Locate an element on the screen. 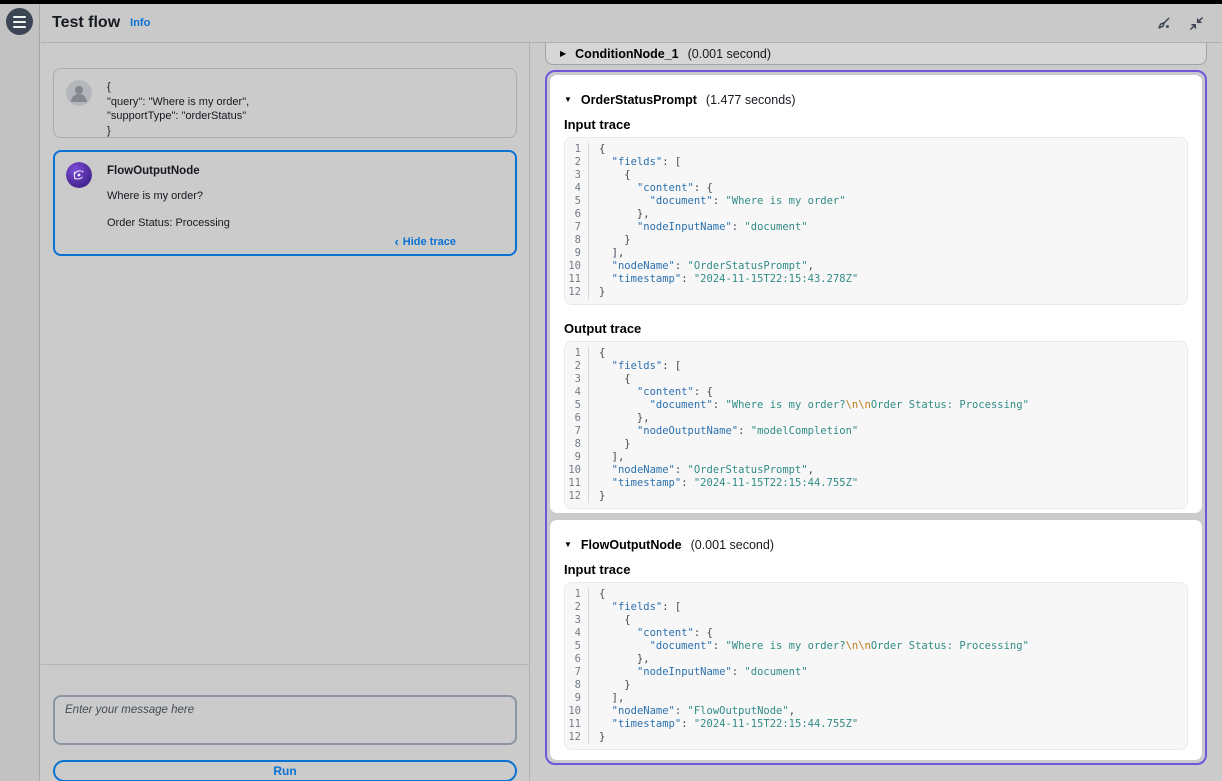 Image resolution: width=1222 pixels, height=781 pixels. code-line: "nodeInputName": "document" is located at coordinates (722, 227).